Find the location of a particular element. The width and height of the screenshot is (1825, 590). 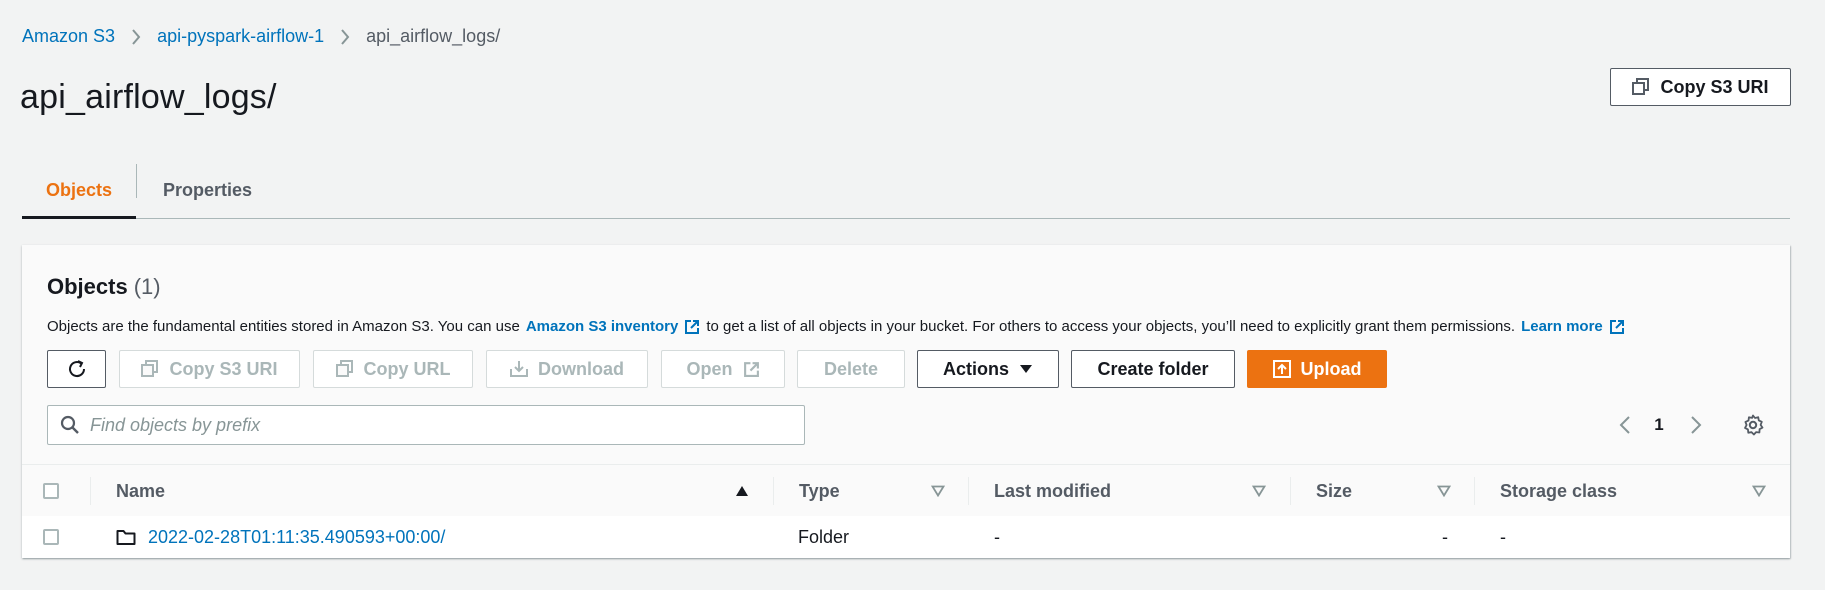

download-button: Download is located at coordinates (567, 369).